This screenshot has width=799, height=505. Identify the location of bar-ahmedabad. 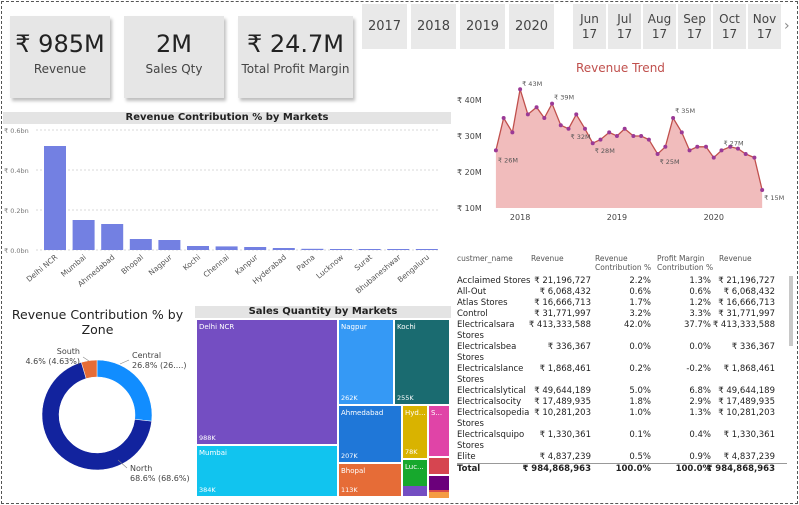
(112, 237).